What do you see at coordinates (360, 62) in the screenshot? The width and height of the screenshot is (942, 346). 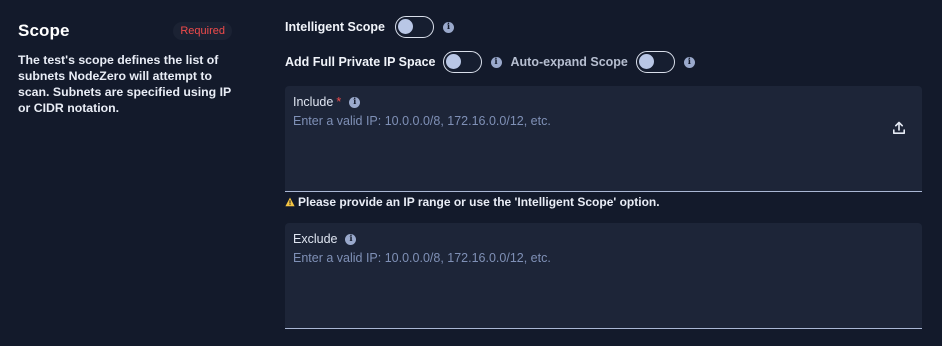 I see `full-private-ip-label: Add Full Private IP Space` at bounding box center [360, 62].